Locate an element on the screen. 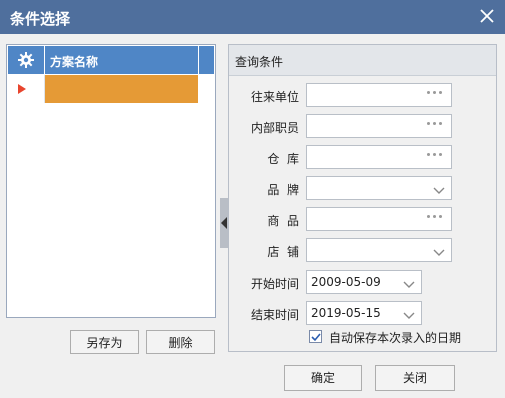  store-label: 店 铺 is located at coordinates (283, 252).